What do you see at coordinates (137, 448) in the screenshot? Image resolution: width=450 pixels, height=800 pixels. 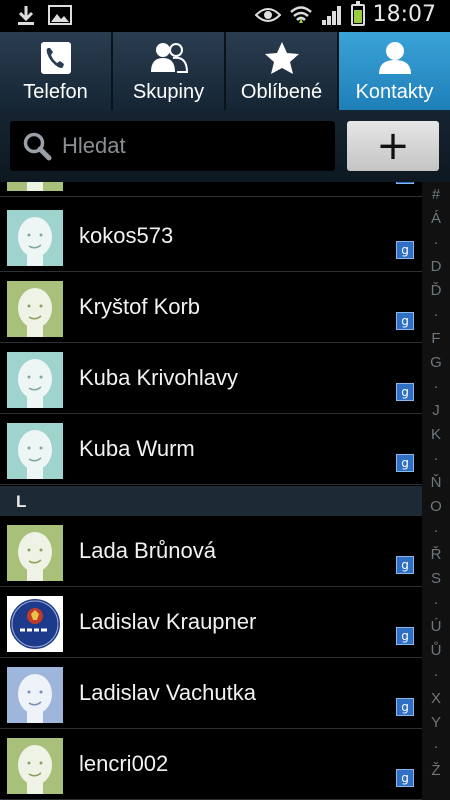 I see `contact-name: Kuba Wurm` at bounding box center [137, 448].